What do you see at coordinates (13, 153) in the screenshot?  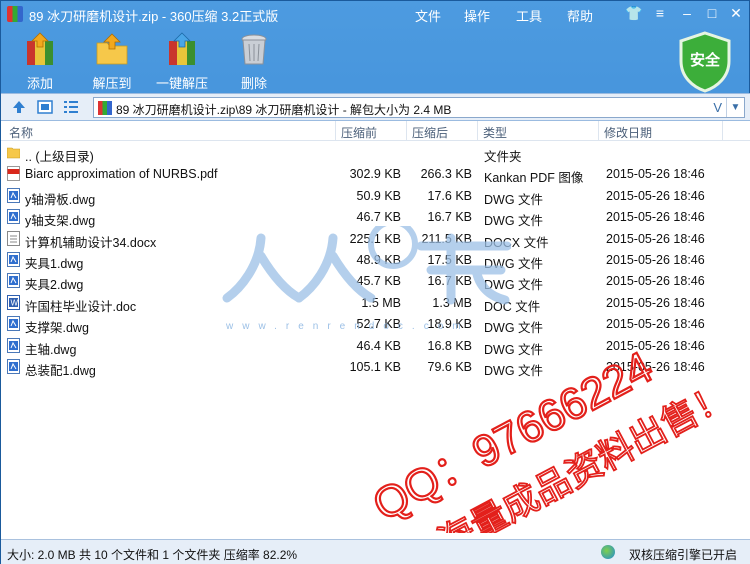 I see `folder-icon` at bounding box center [13, 153].